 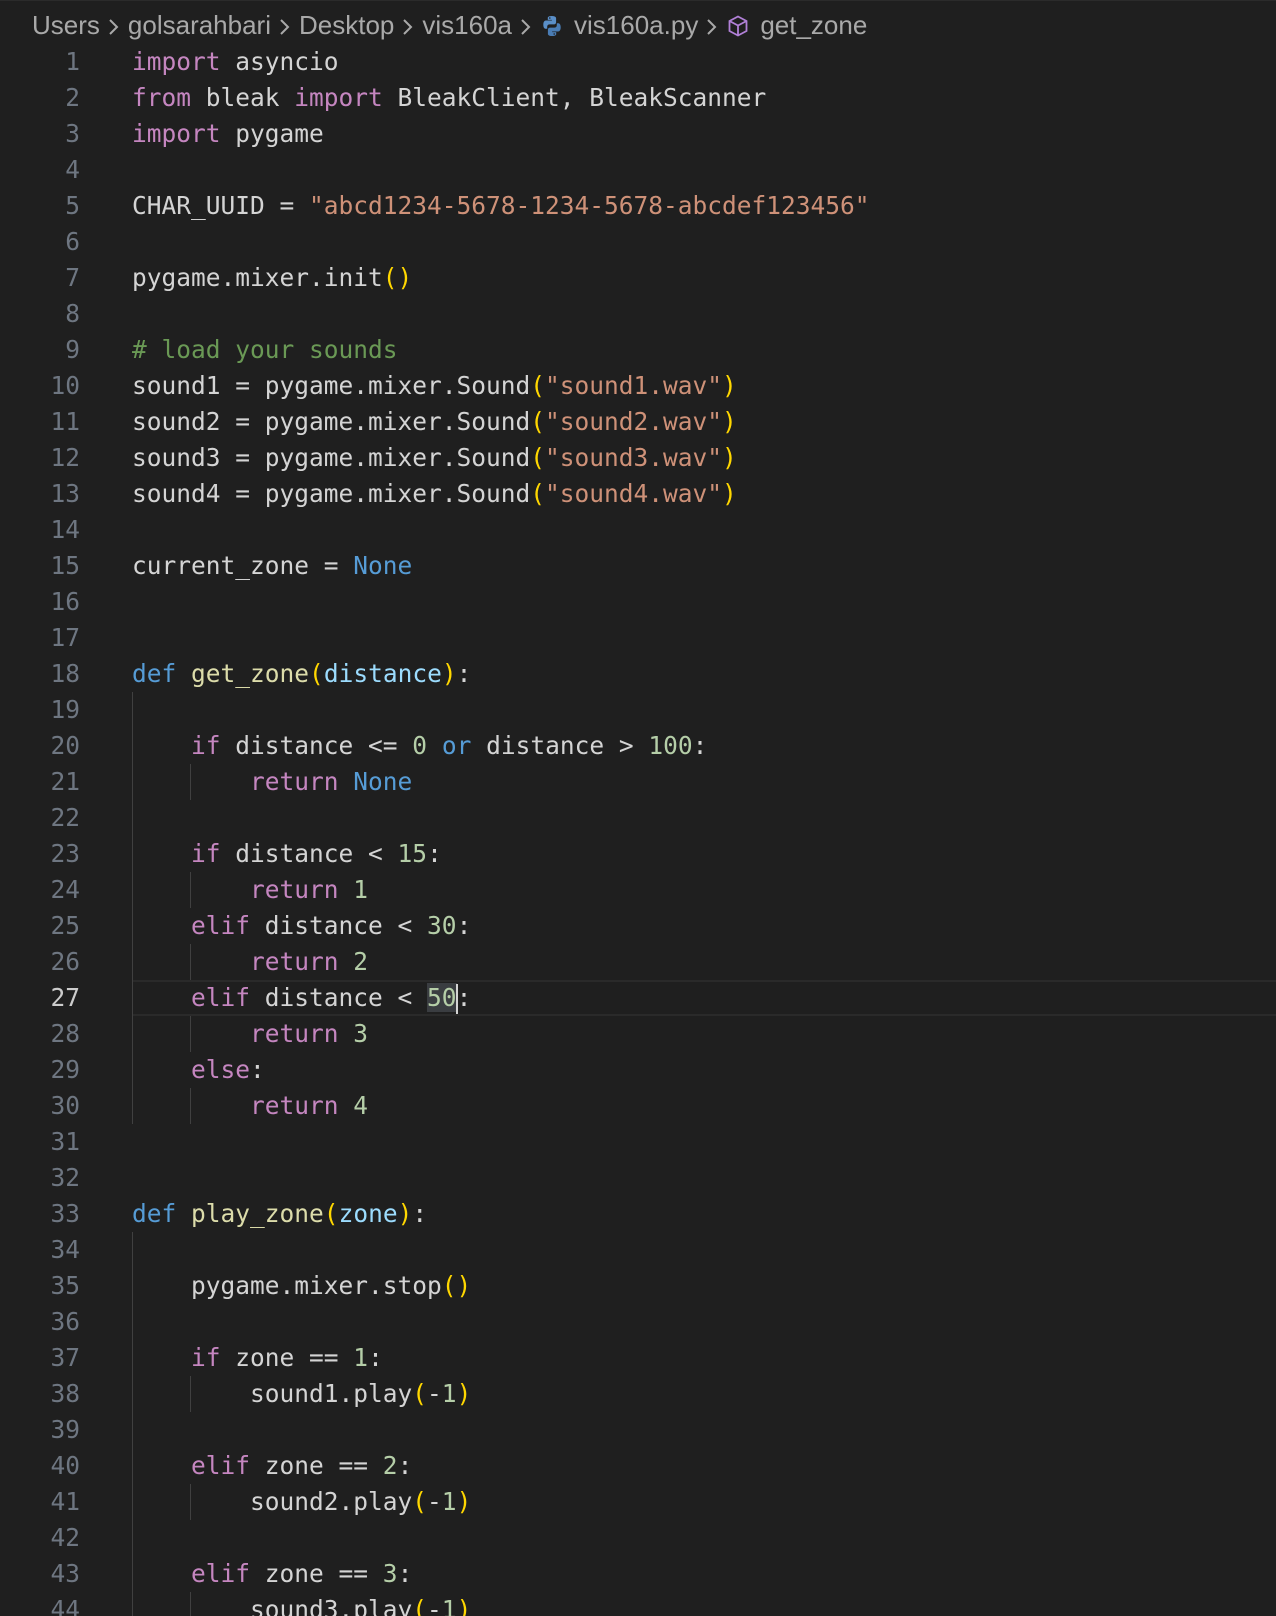 I want to click on breadcrumb-file-label: vis160a.py, so click(x=636, y=25).